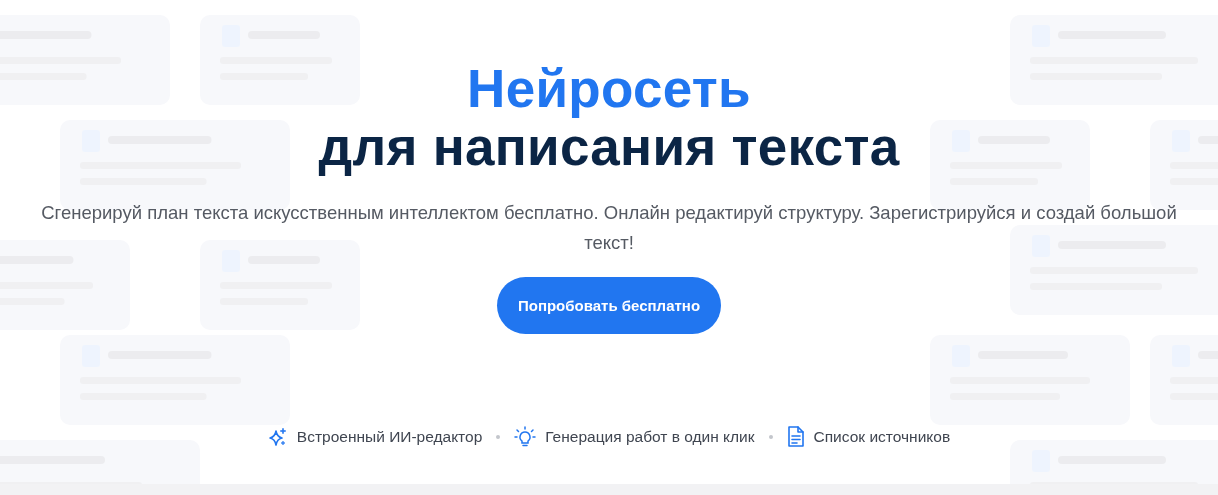 This screenshot has width=1218, height=495. I want to click on lightbulb-icon, so click(525, 437).